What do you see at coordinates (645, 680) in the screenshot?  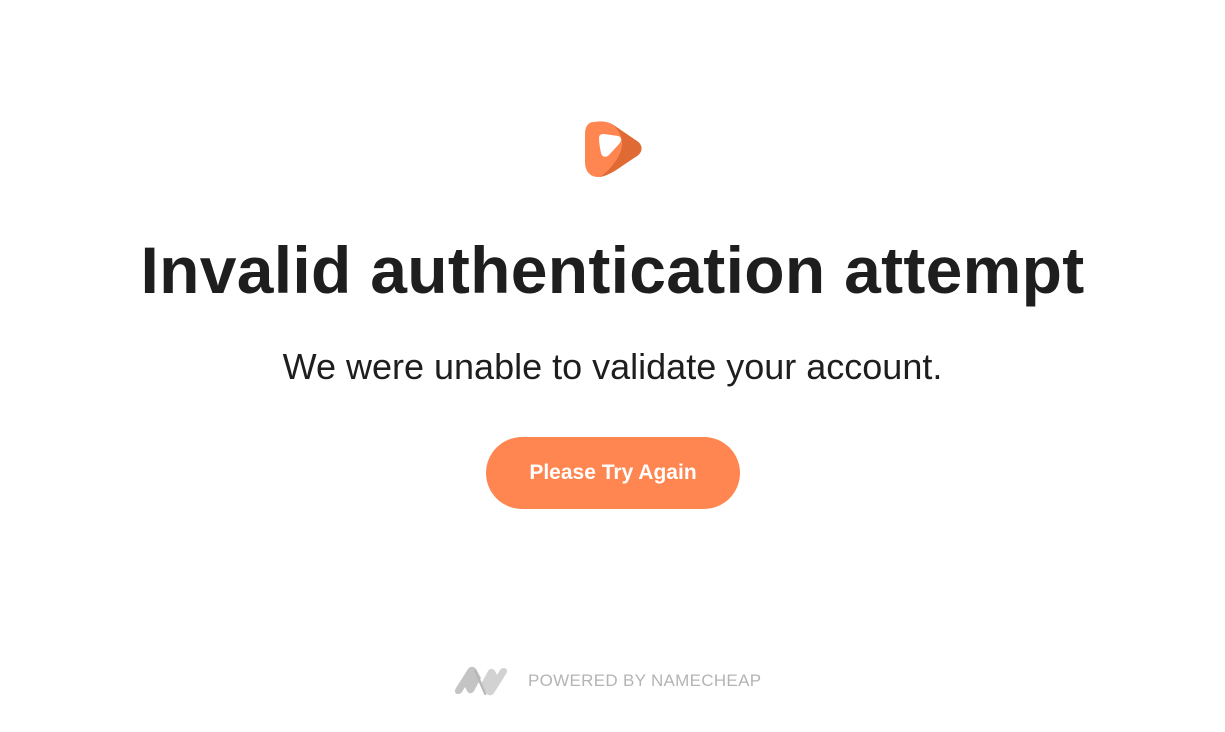 I see `powered-by-text: POWERED BY NAMECHEAP` at bounding box center [645, 680].